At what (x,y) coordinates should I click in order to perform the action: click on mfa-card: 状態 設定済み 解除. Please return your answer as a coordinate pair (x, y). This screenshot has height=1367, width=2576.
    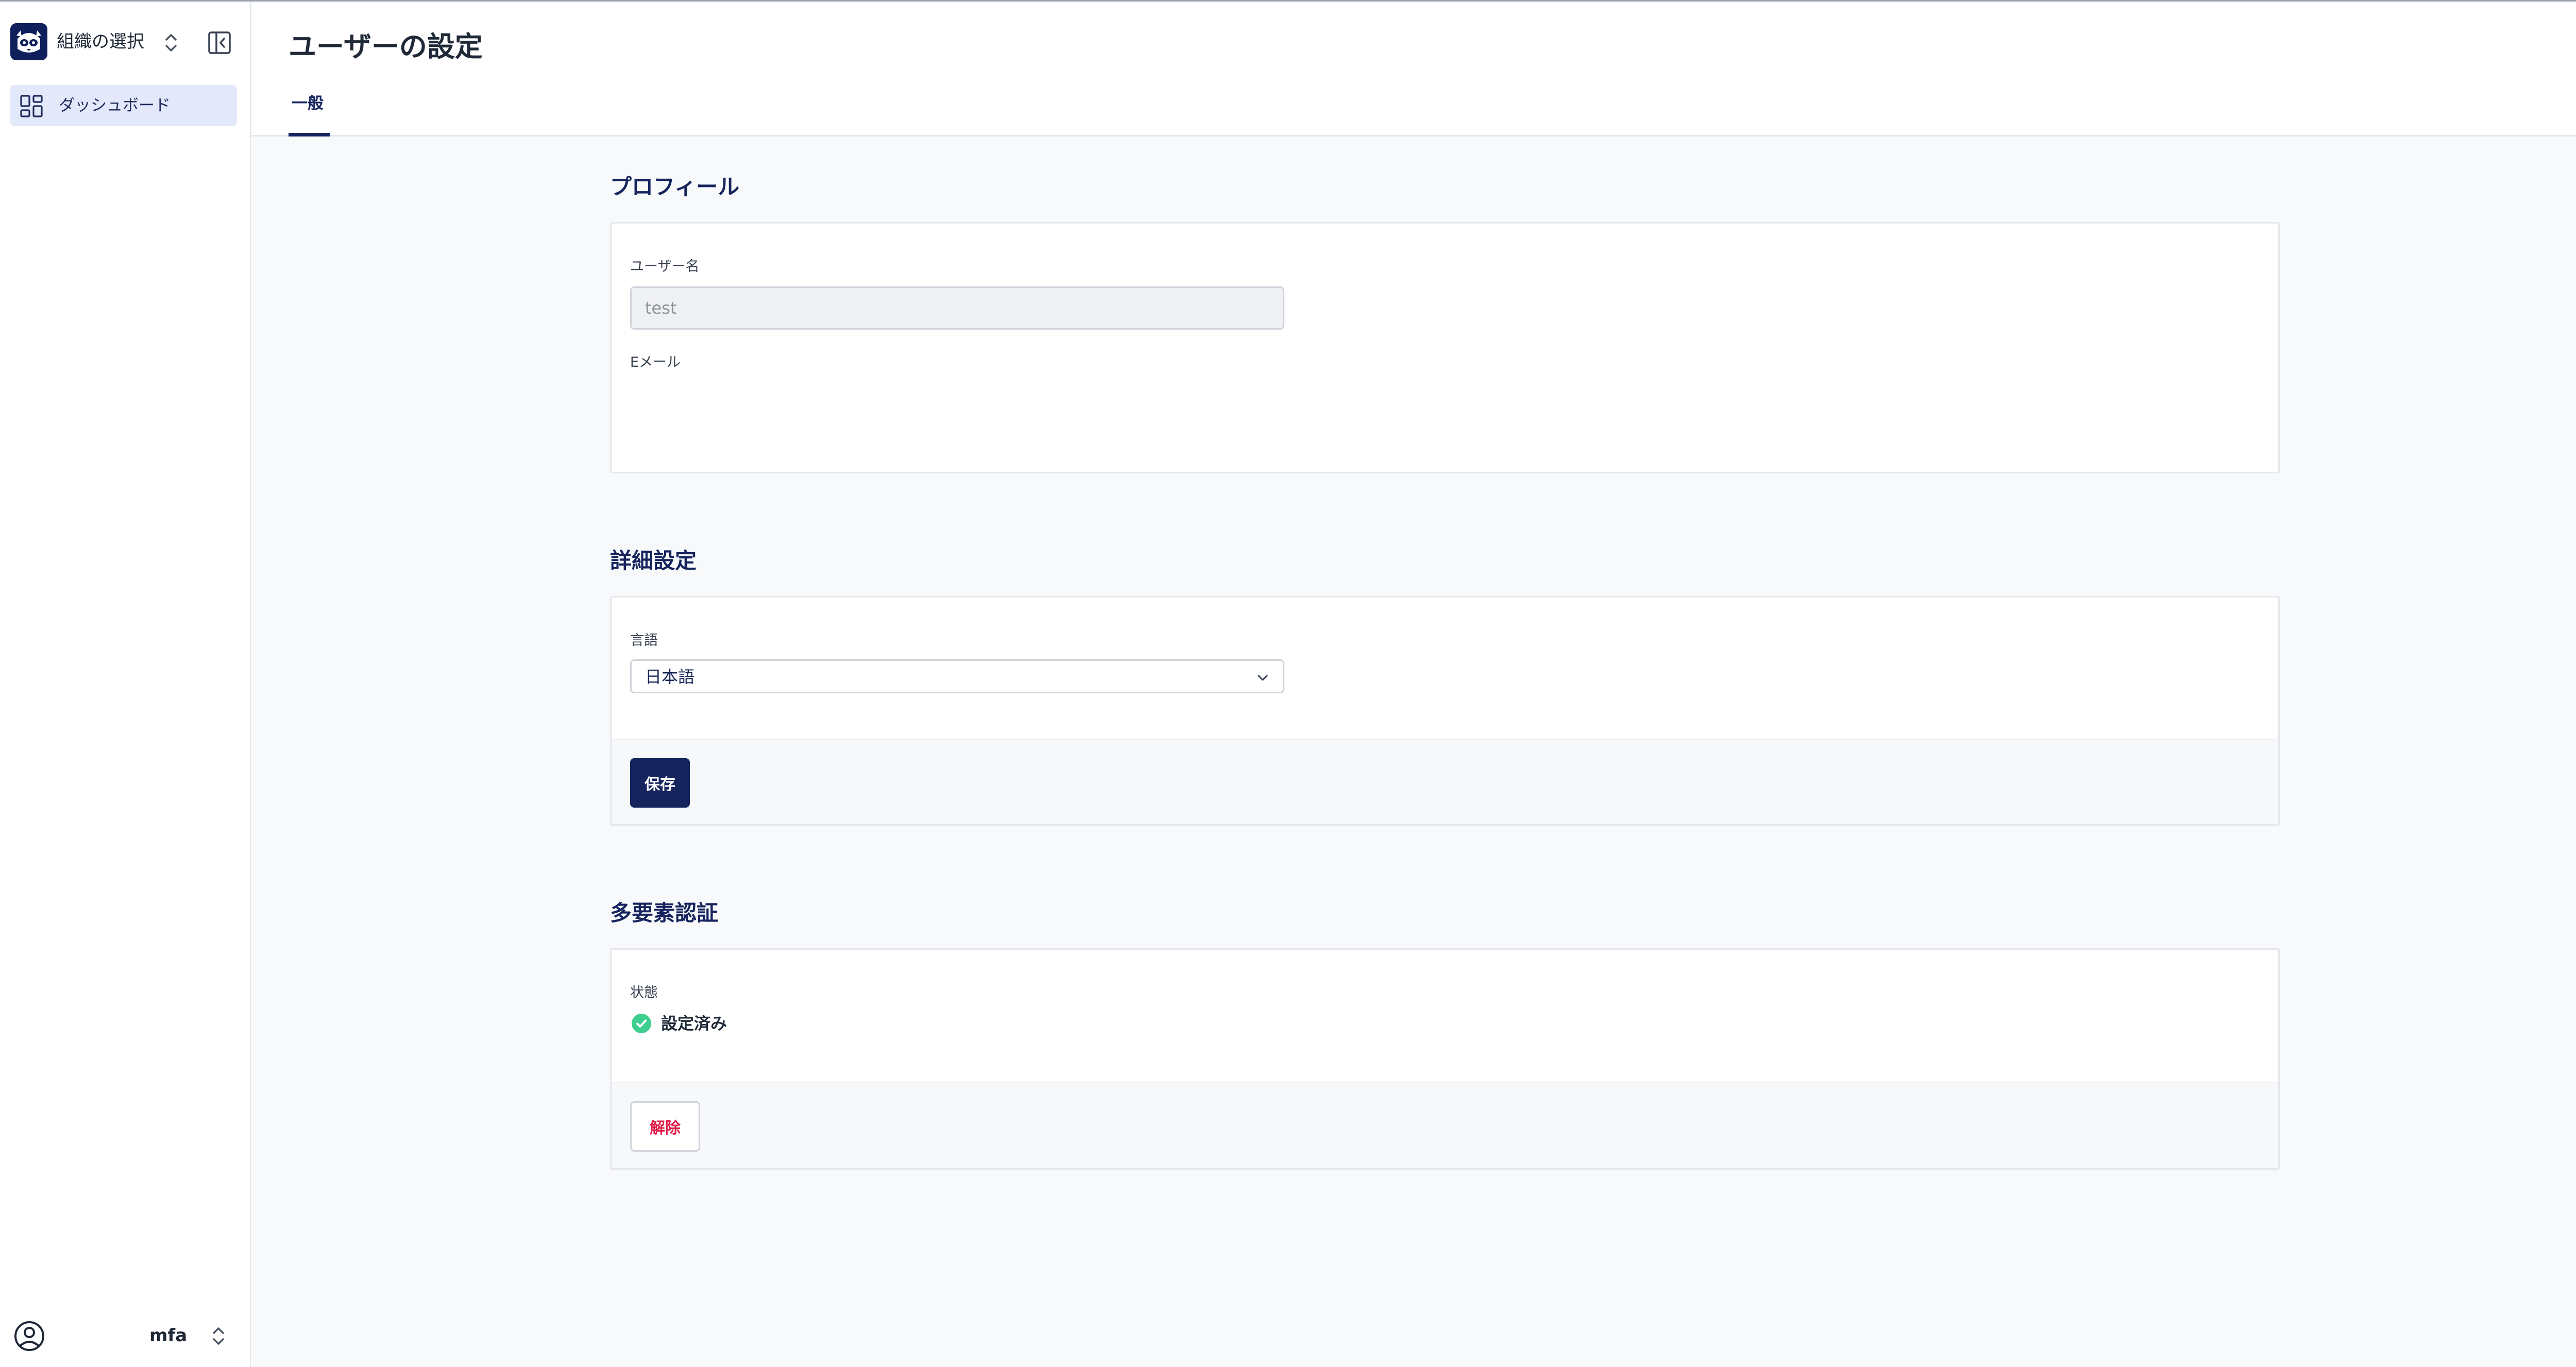
    Looking at the image, I should click on (1445, 1059).